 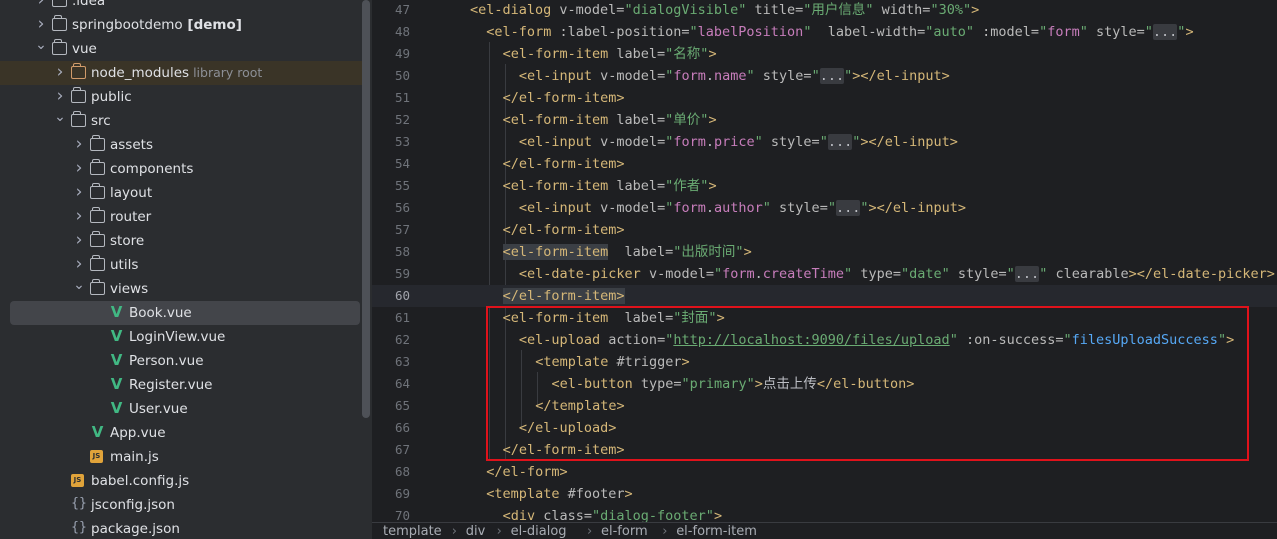 What do you see at coordinates (181, 169) in the screenshot?
I see `tree-item: › components` at bounding box center [181, 169].